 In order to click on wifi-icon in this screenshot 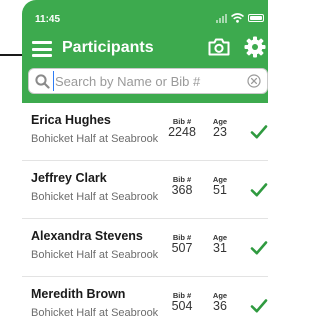, I will do `click(237, 18)`.